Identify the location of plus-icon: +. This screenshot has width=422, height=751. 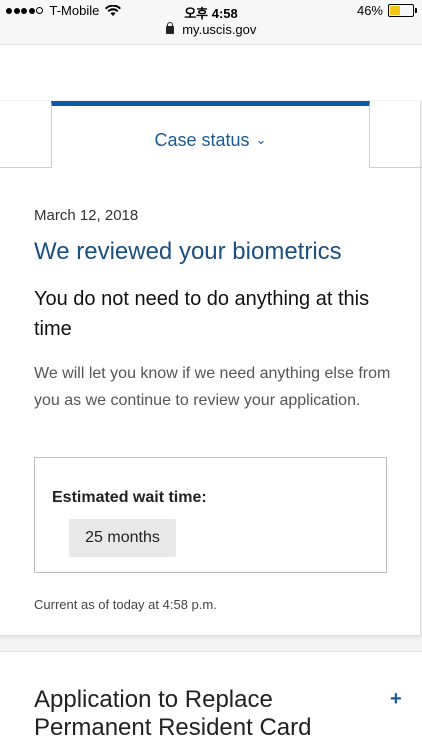
(396, 699).